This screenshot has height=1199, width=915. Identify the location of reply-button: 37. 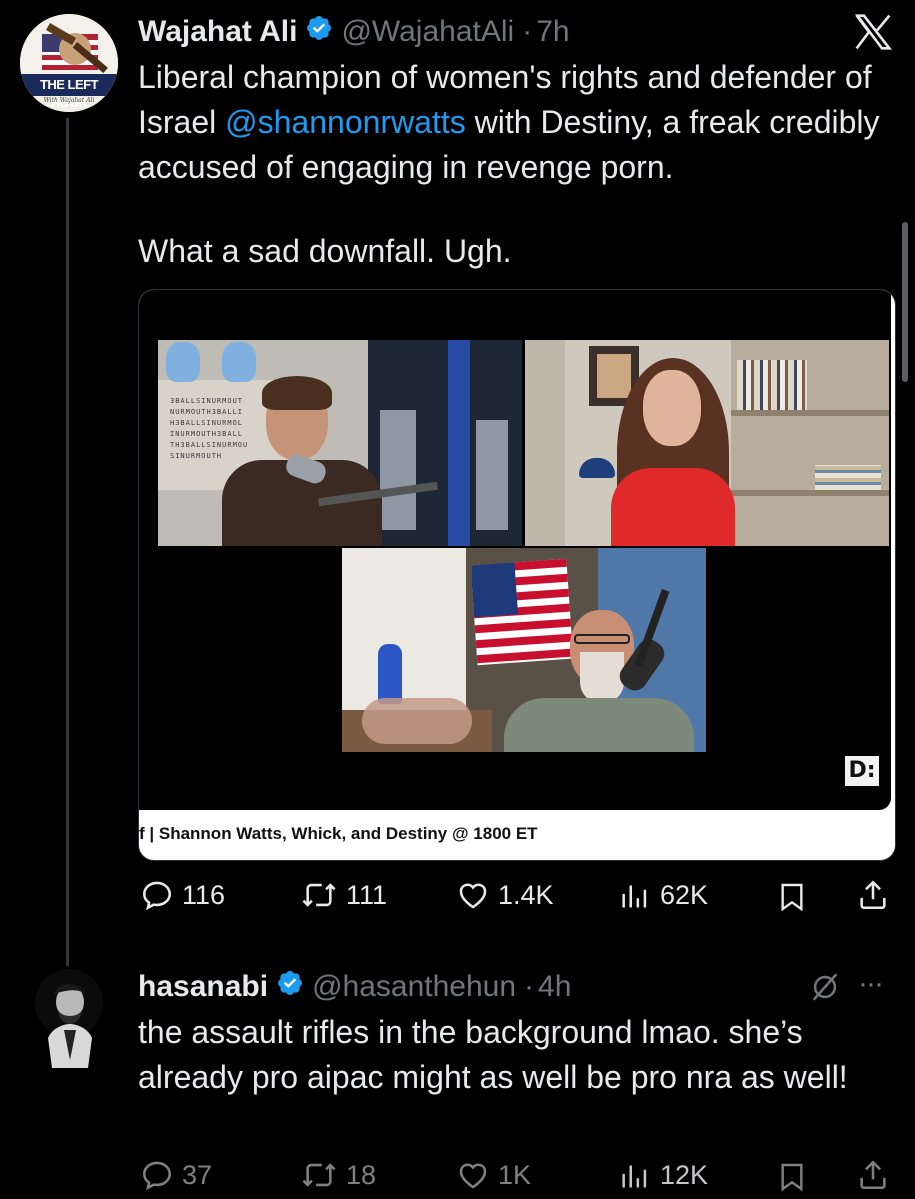
(176, 1175).